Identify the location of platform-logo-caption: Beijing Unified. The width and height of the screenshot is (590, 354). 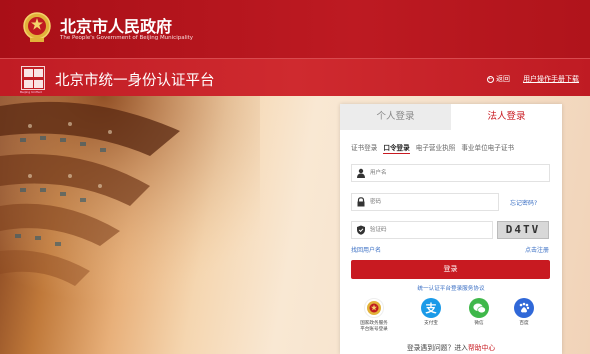
(31, 92).